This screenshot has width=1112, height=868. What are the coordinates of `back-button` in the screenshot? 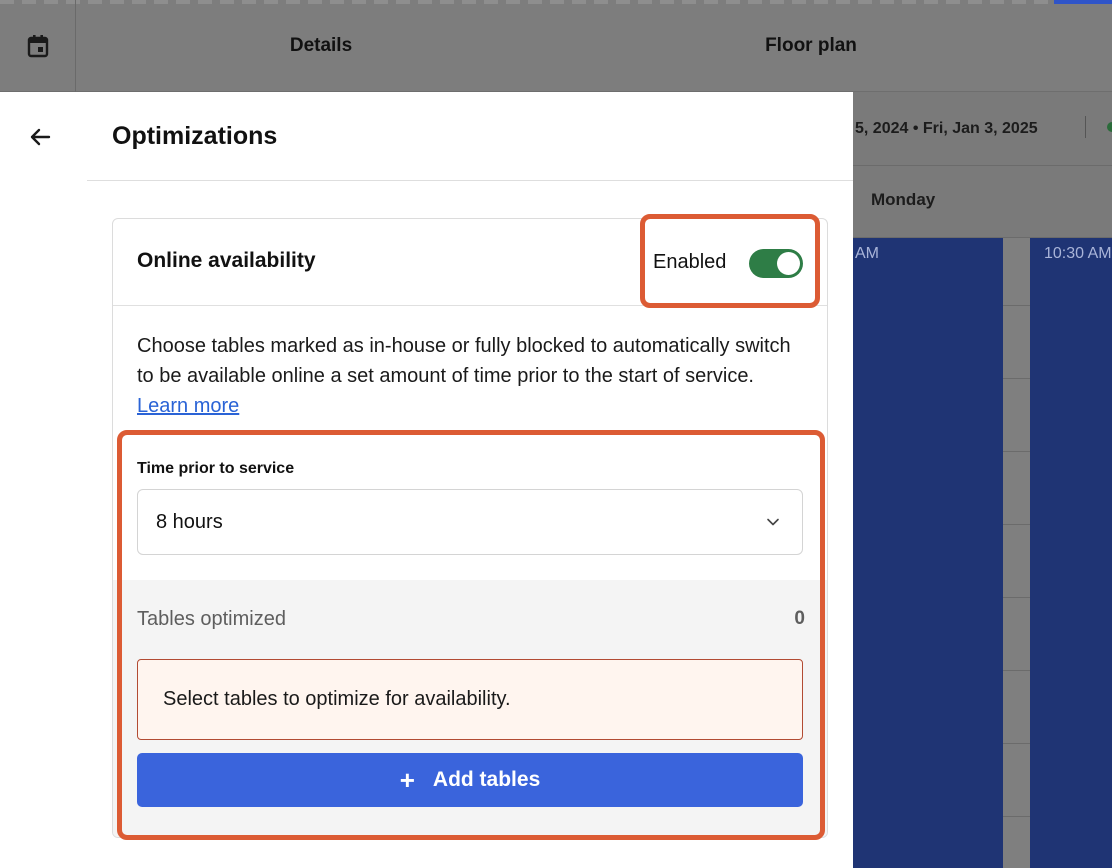 It's located at (40, 137).